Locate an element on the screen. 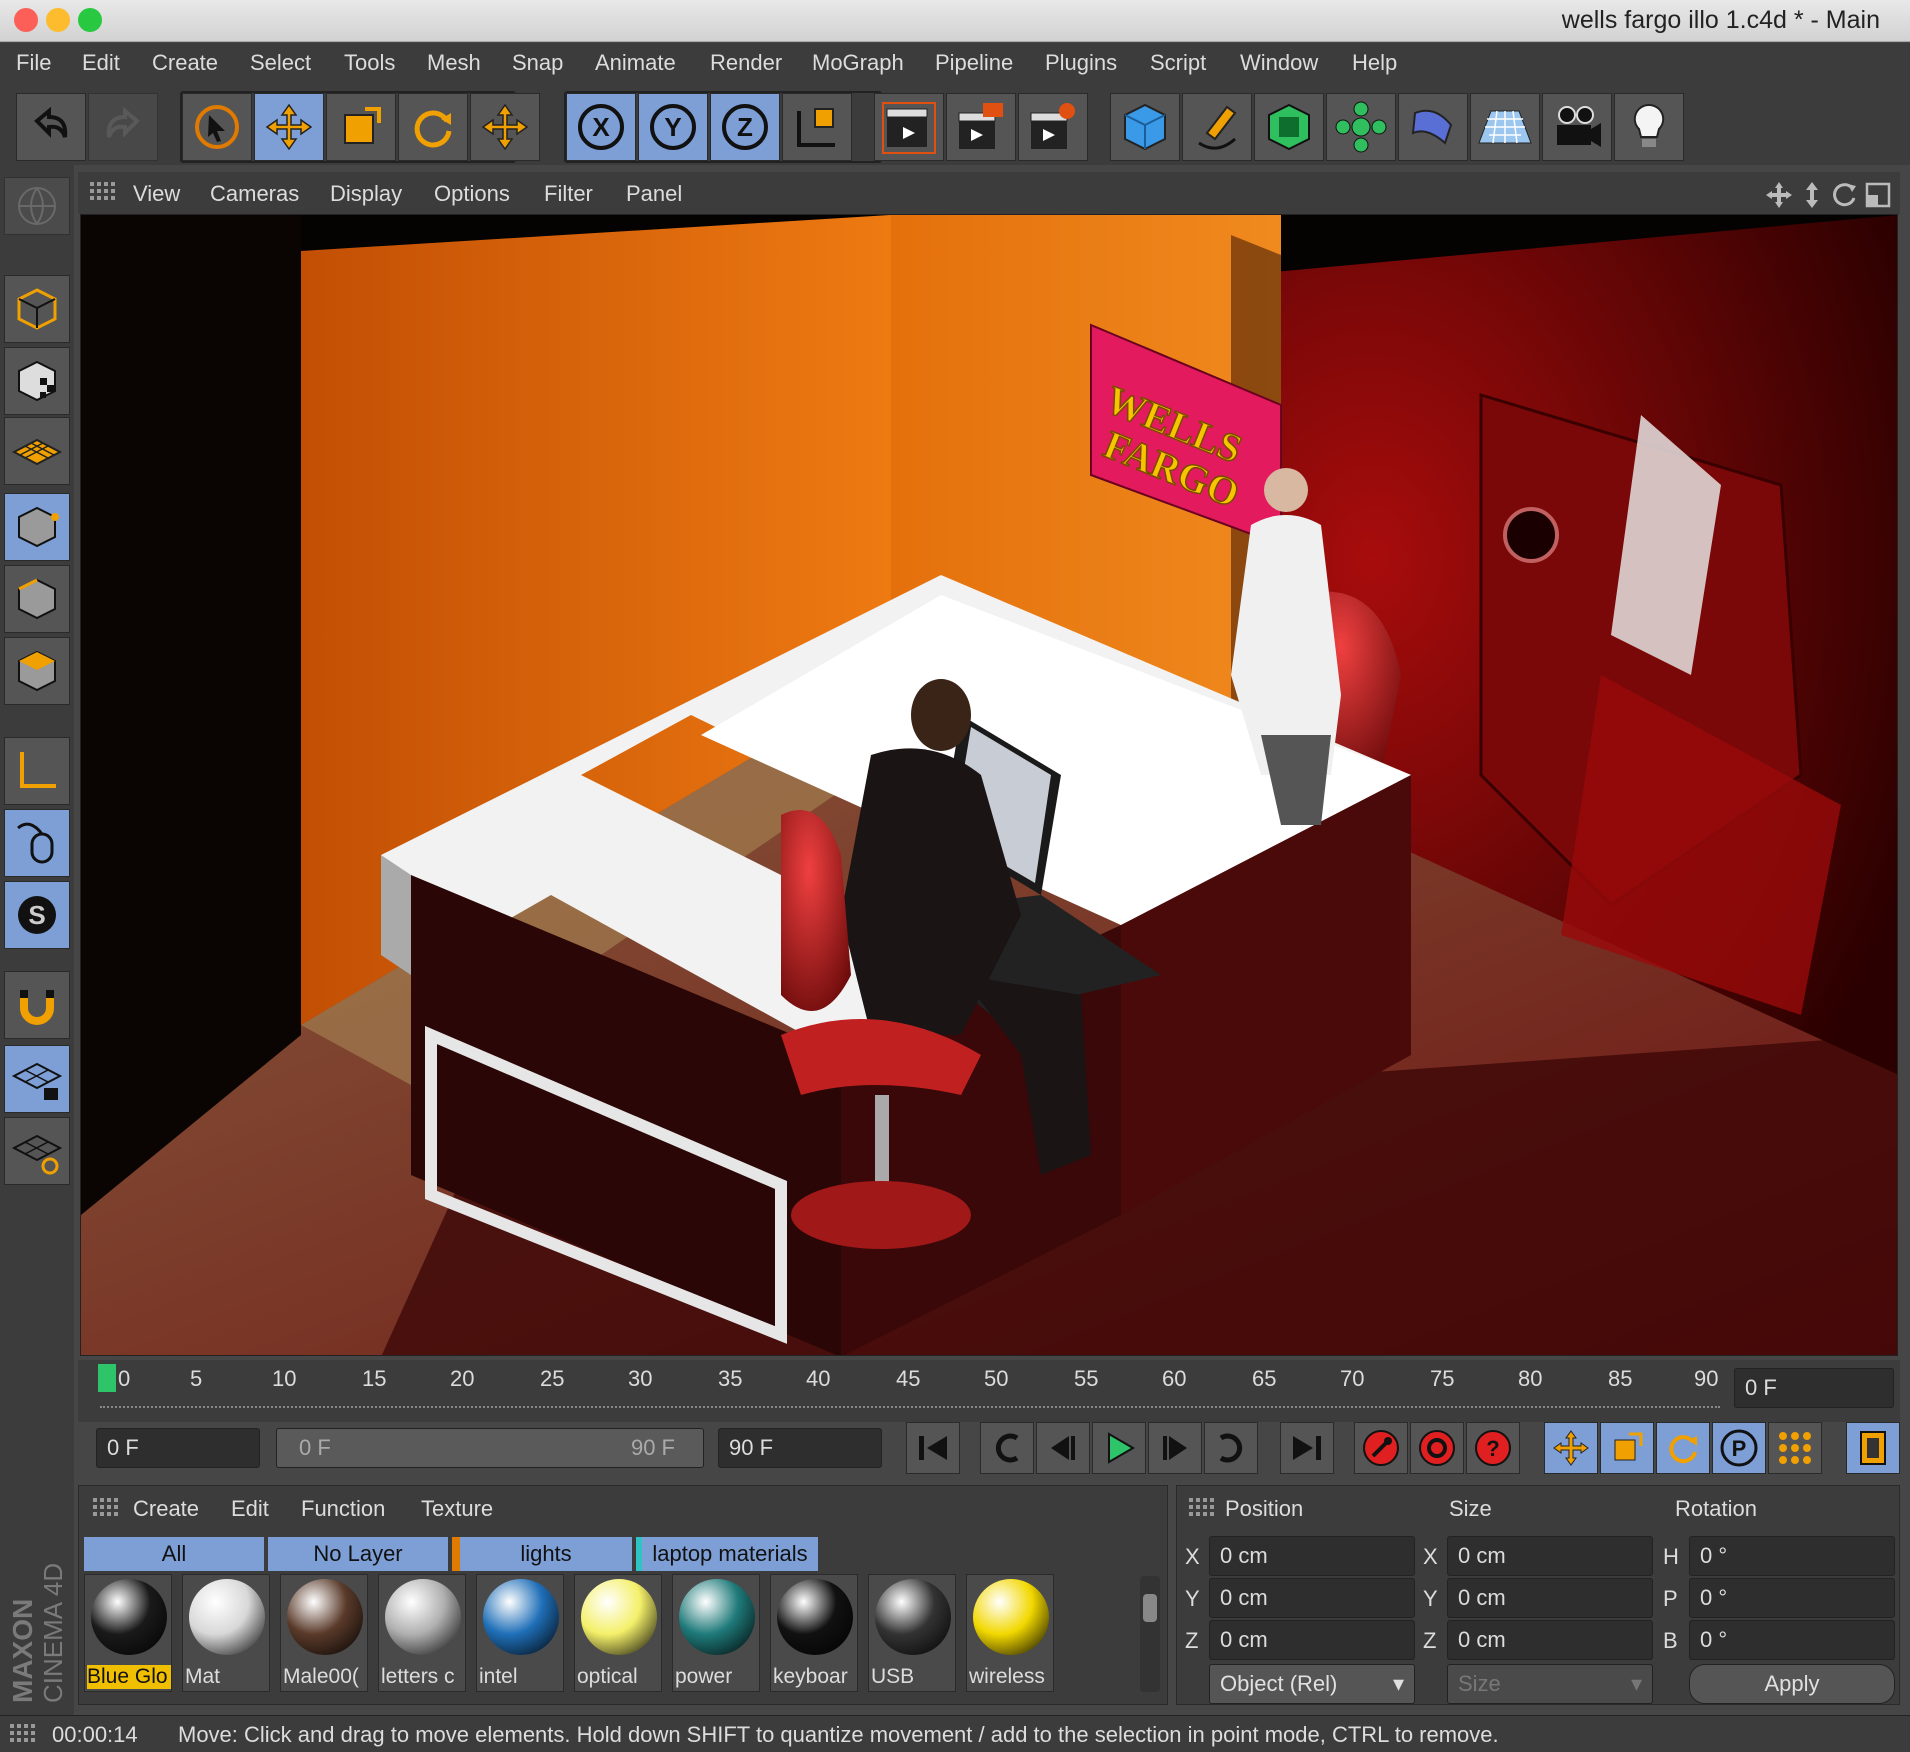 This screenshot has height=1752, width=1910. material-swatch: intel is located at coordinates (520, 1633).